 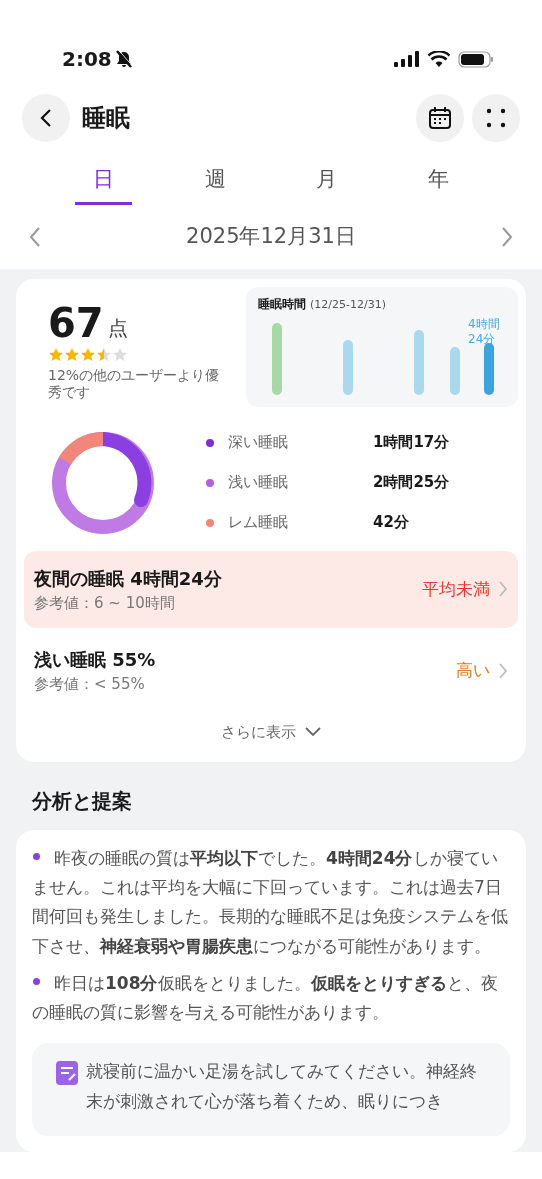 What do you see at coordinates (104, 180) in the screenshot?
I see `period-tab: 日` at bounding box center [104, 180].